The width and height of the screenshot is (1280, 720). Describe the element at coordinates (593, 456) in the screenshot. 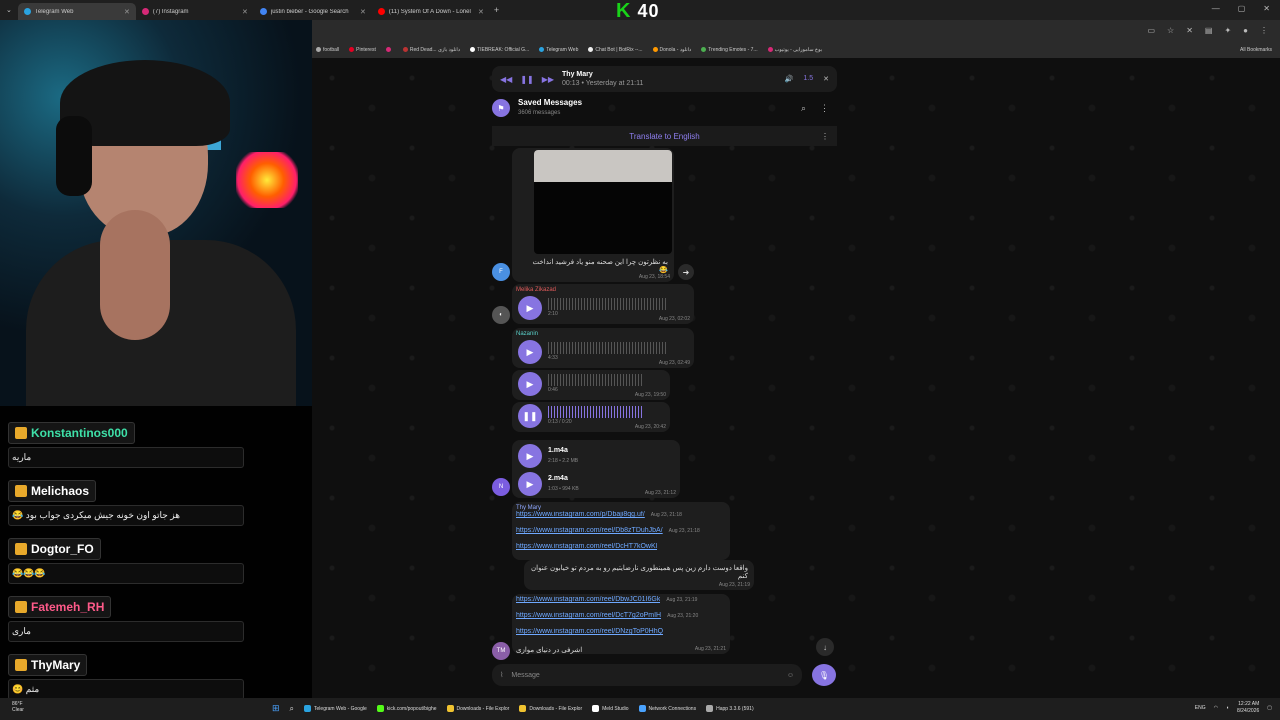

I see `file-item: ▶ 1.m4a 2:18 • 2.2 MB` at that location.